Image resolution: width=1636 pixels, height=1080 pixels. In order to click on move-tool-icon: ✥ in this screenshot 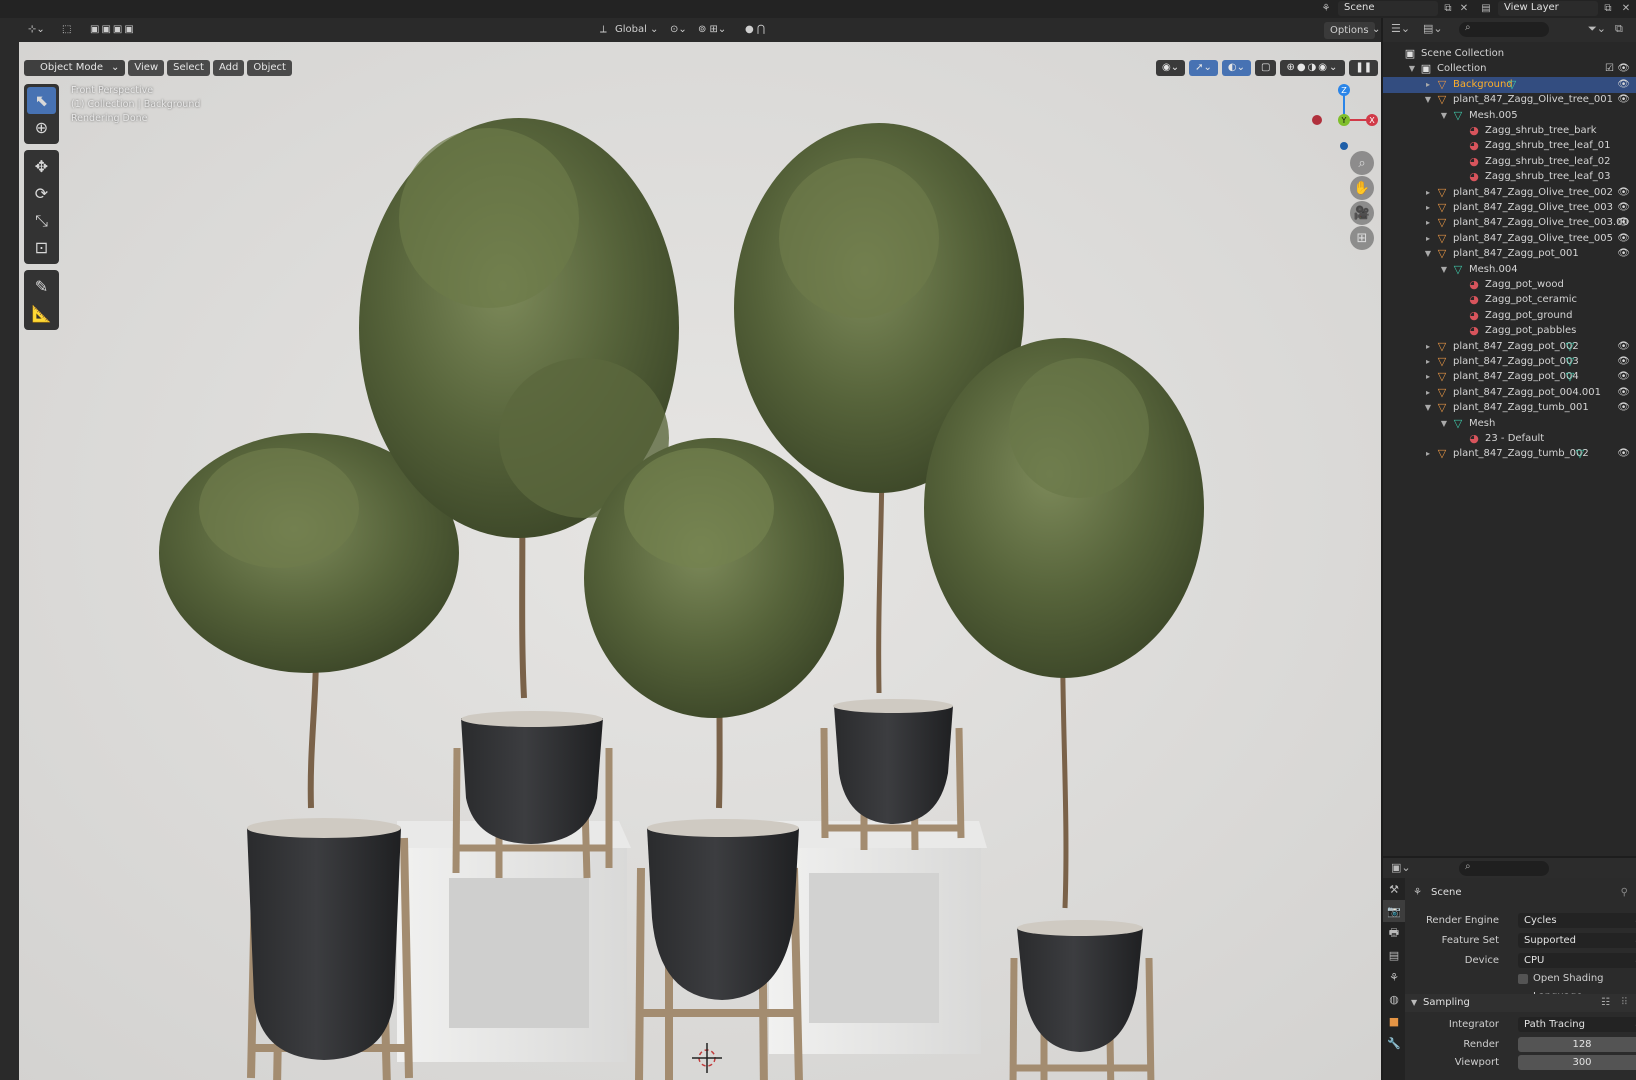, I will do `click(41, 166)`.